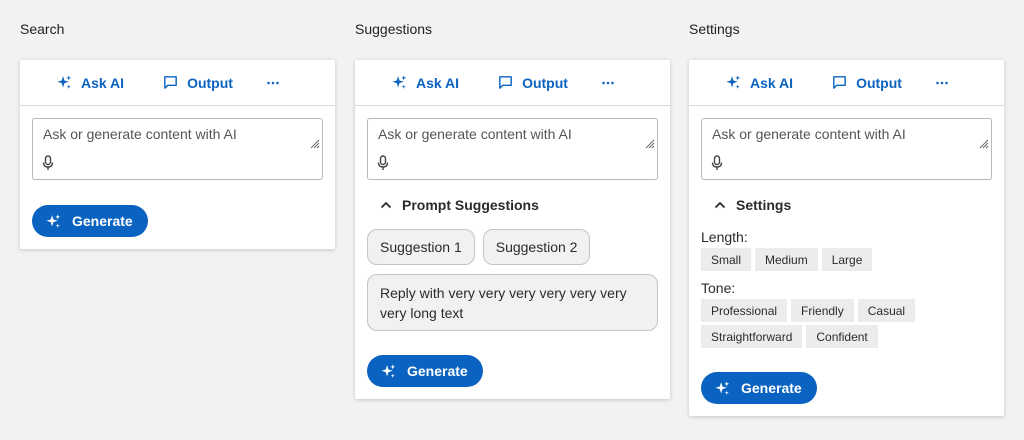 This screenshot has width=1024, height=440. I want to click on length-label: Length:, so click(724, 237).